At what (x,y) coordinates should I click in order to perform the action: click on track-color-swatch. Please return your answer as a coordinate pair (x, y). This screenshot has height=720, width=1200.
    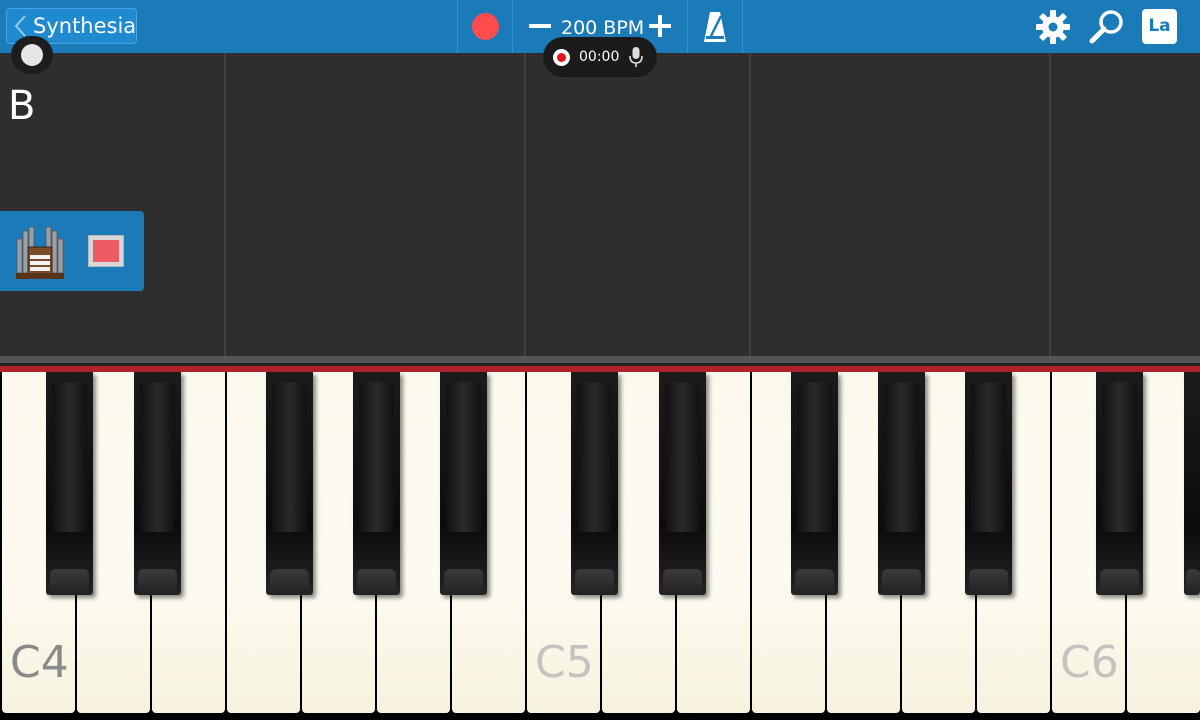
    Looking at the image, I should click on (106, 251).